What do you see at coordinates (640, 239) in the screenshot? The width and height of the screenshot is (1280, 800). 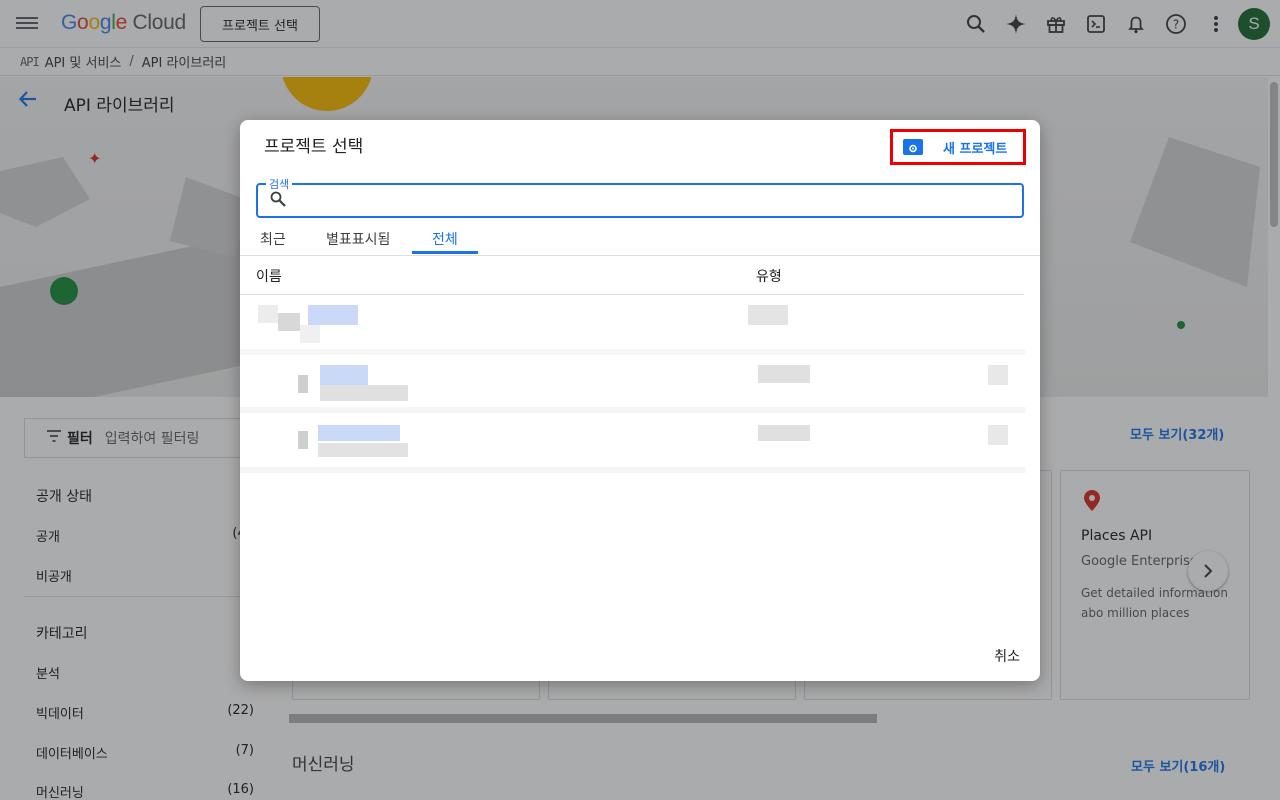 I see `dialog-tabs: 최근 별표표시됨 전체` at bounding box center [640, 239].